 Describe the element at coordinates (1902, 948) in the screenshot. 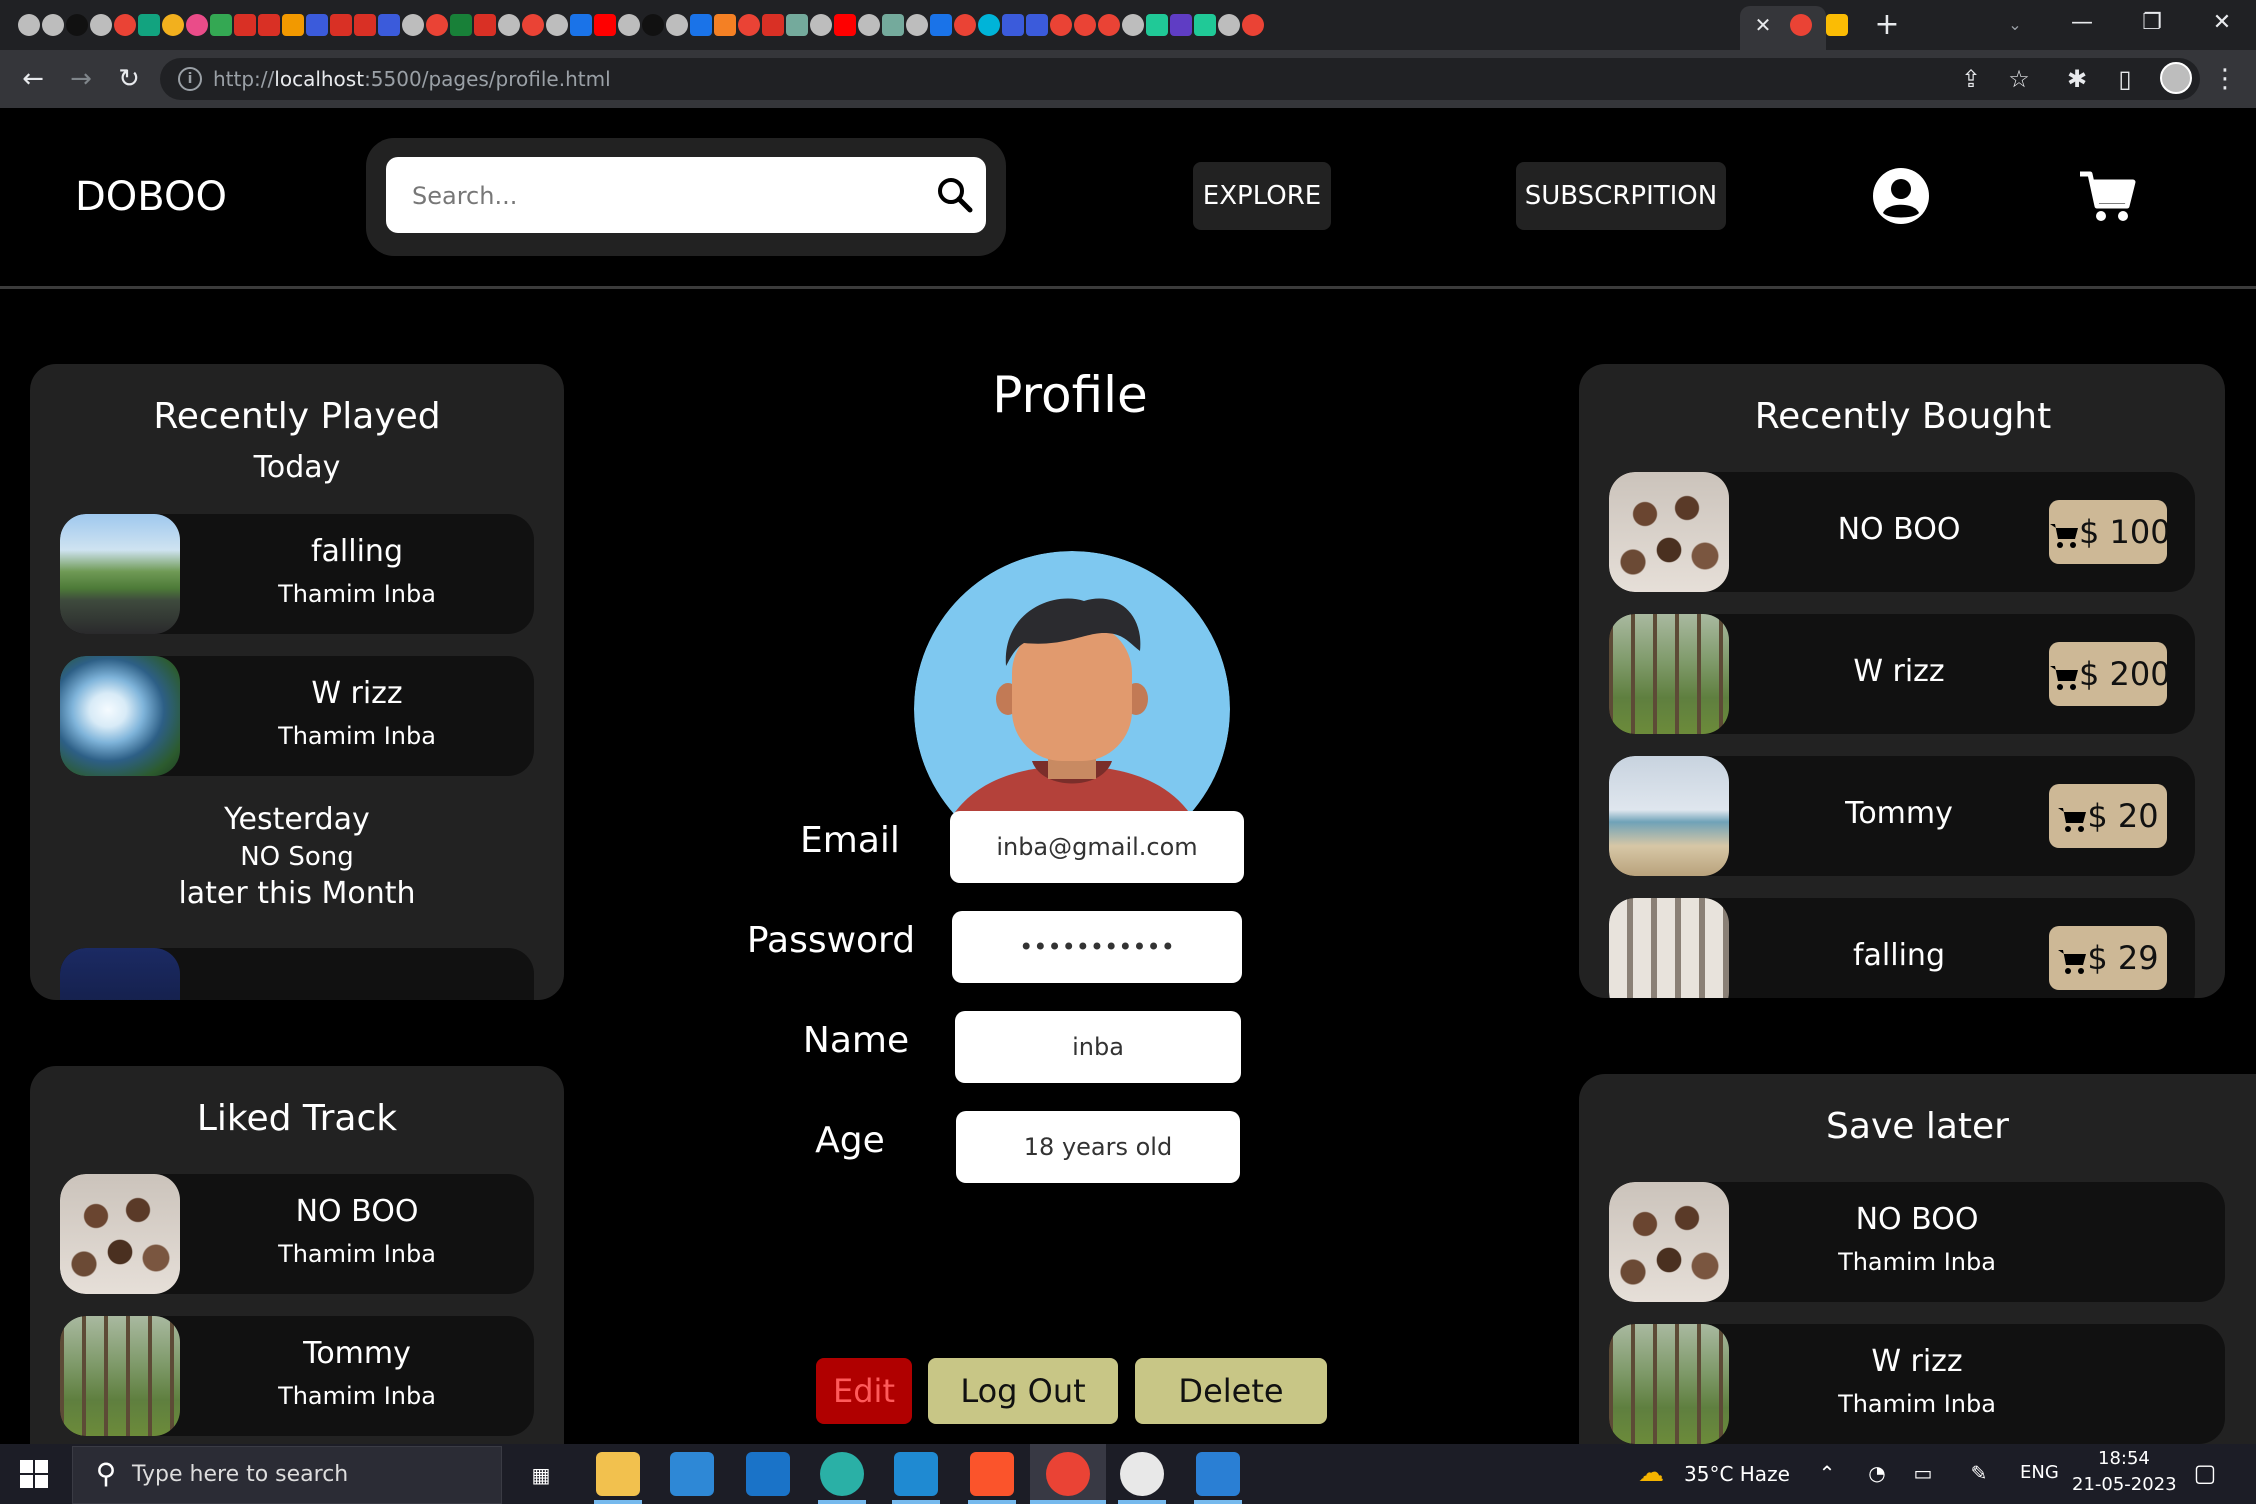

I see `purchase-card: falling $ 29` at that location.